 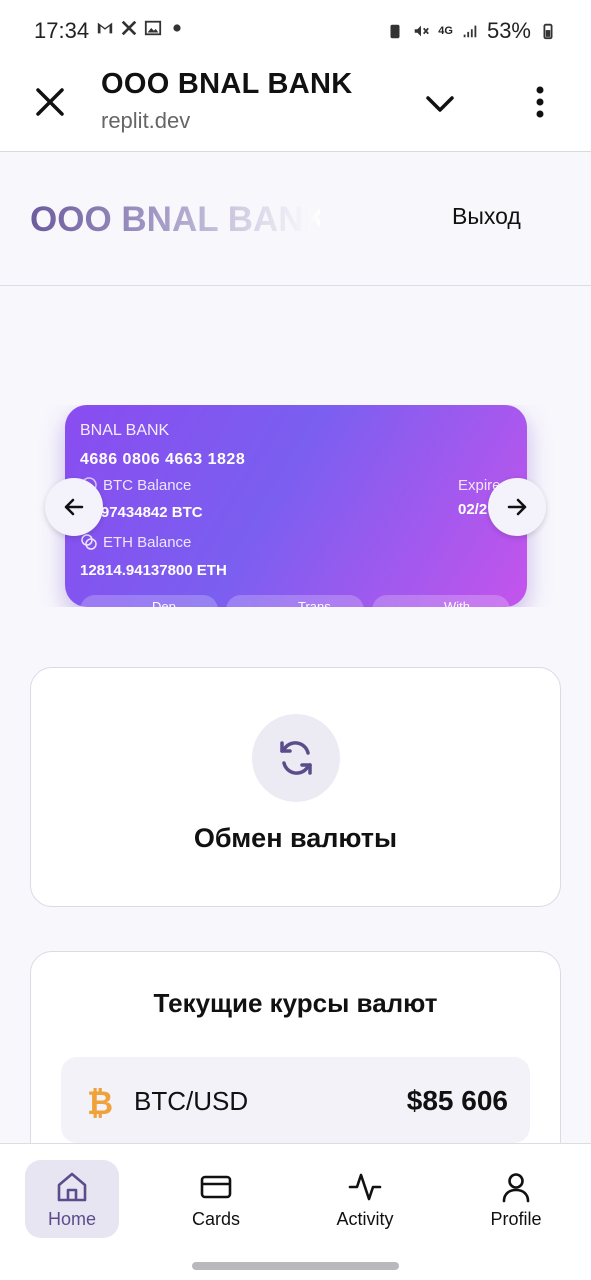 I want to click on refresh-icon, so click(x=296, y=758).